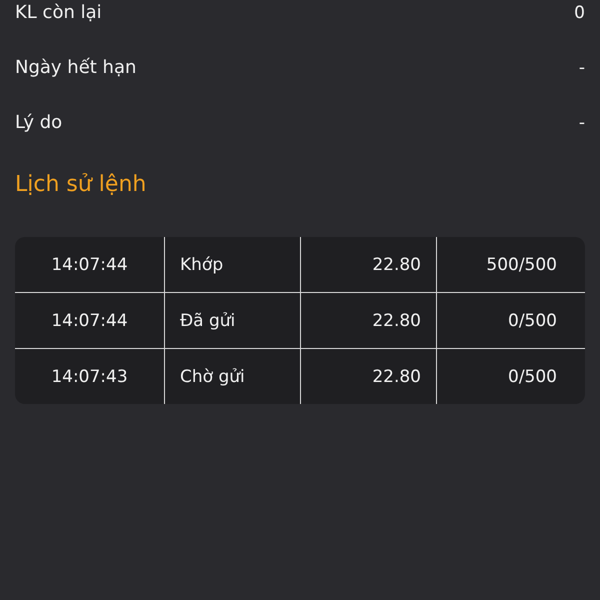 Image resolution: width=600 pixels, height=600 pixels. What do you see at coordinates (38, 122) in the screenshot?
I see `detail-label: Lý do` at bounding box center [38, 122].